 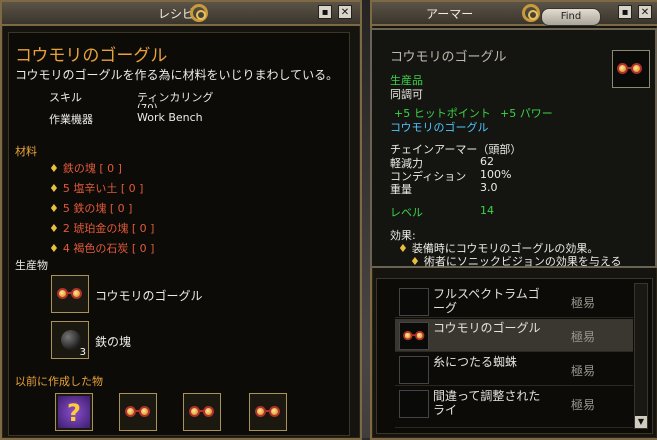 I want to click on stat-value: 3.0, so click(x=489, y=187).